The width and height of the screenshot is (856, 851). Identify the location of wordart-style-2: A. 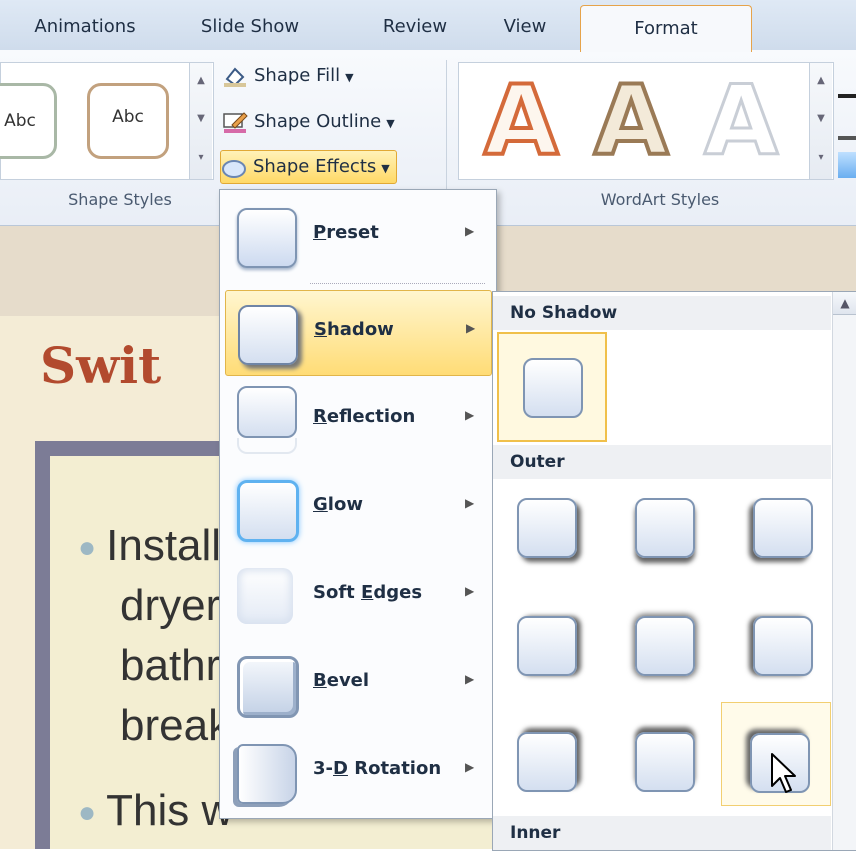
(631, 121).